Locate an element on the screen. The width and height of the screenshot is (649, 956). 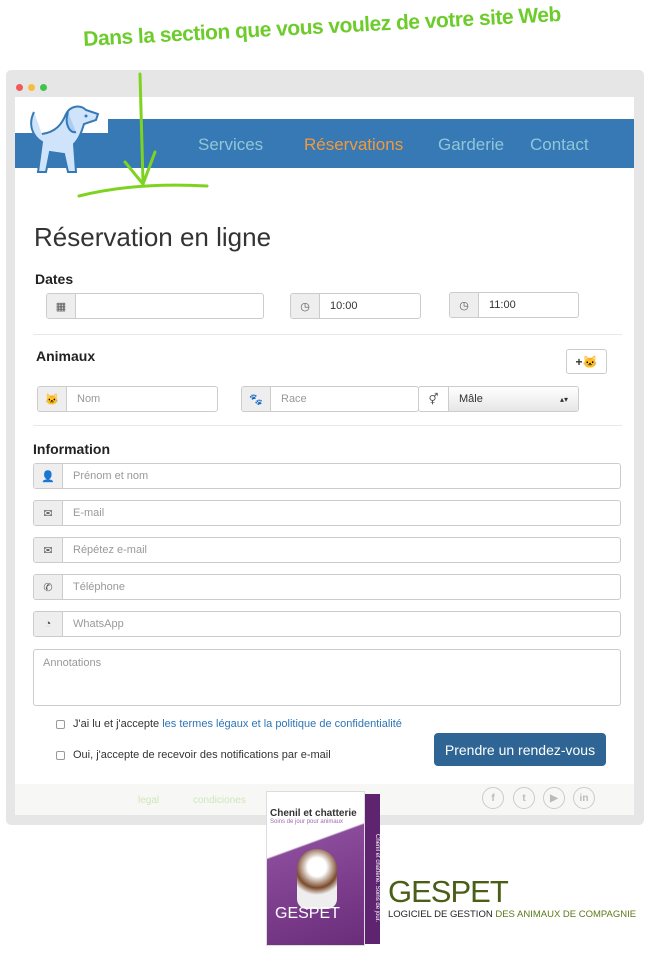
youtube-icon: ▶ is located at coordinates (554, 798).